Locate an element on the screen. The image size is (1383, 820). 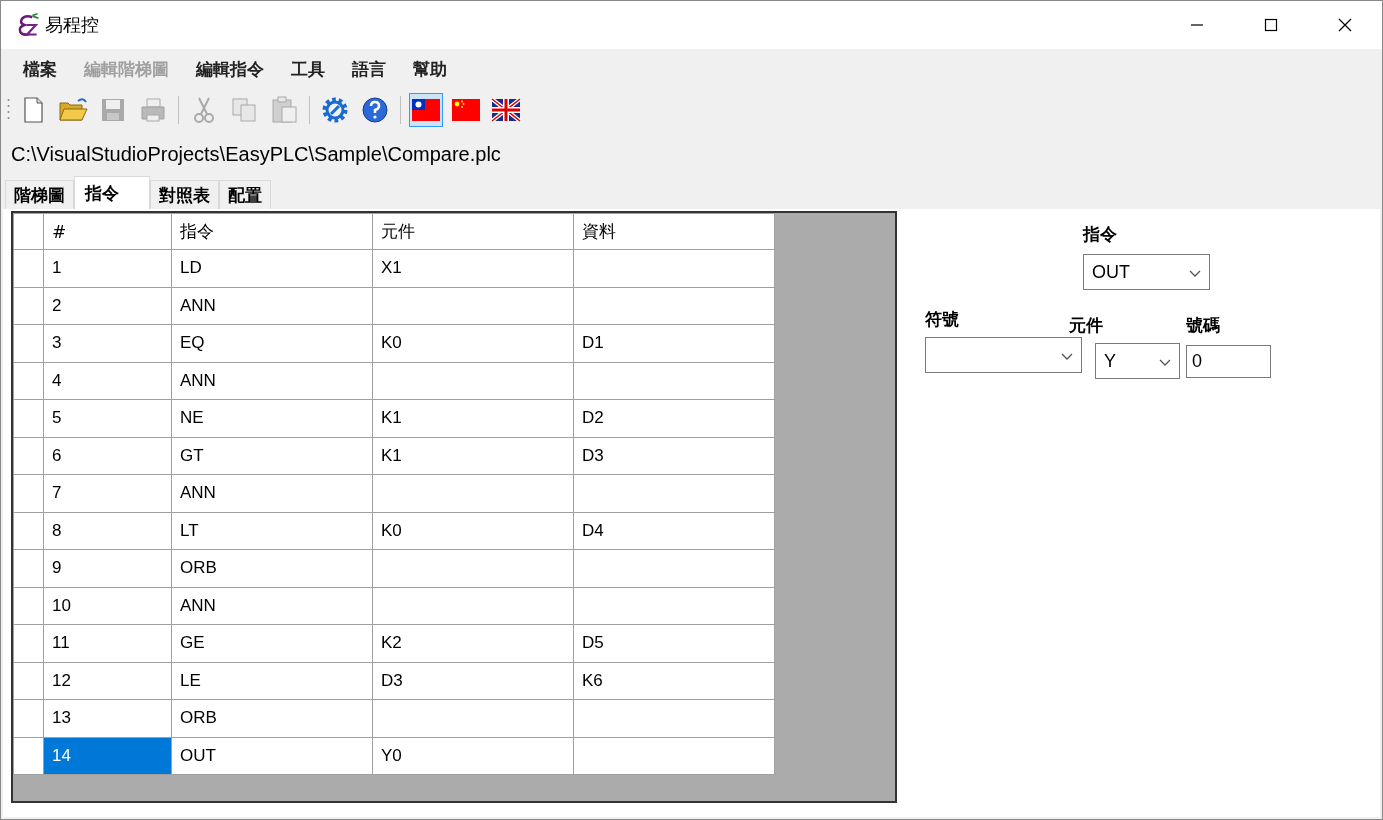
table-cell: D4 is located at coordinates (674, 531).